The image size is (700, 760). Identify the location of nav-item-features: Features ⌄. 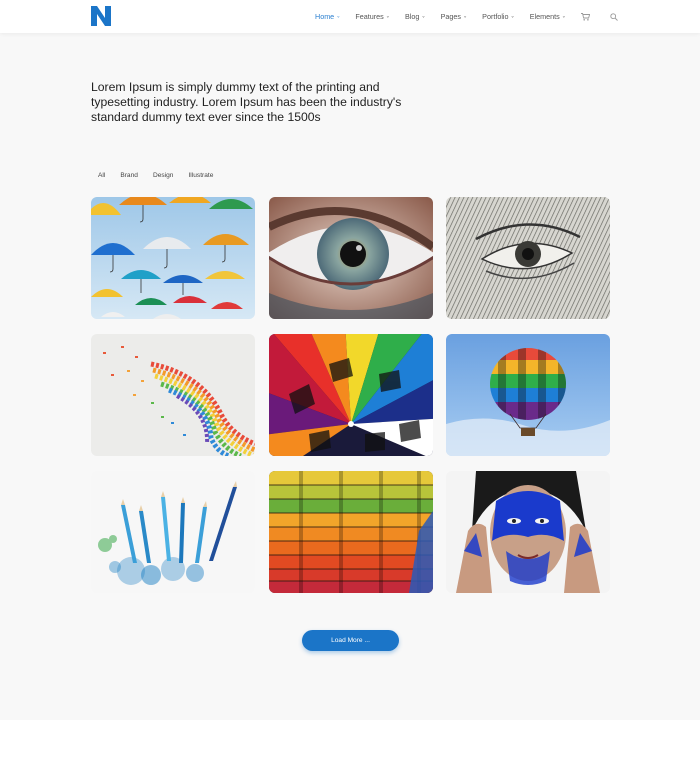
(372, 16).